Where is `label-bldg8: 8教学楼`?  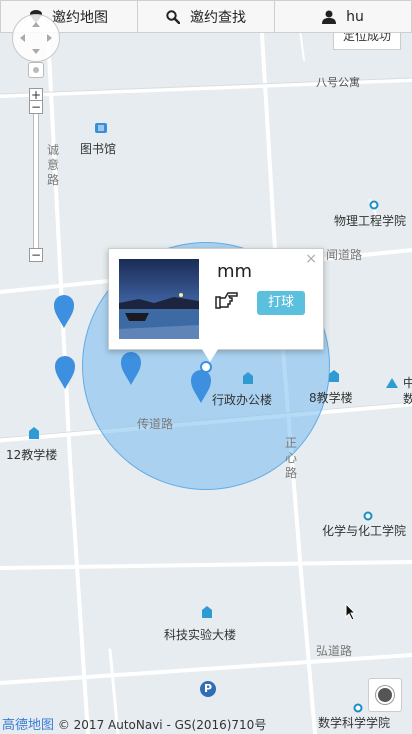 label-bldg8: 8教学楼 is located at coordinates (331, 398).